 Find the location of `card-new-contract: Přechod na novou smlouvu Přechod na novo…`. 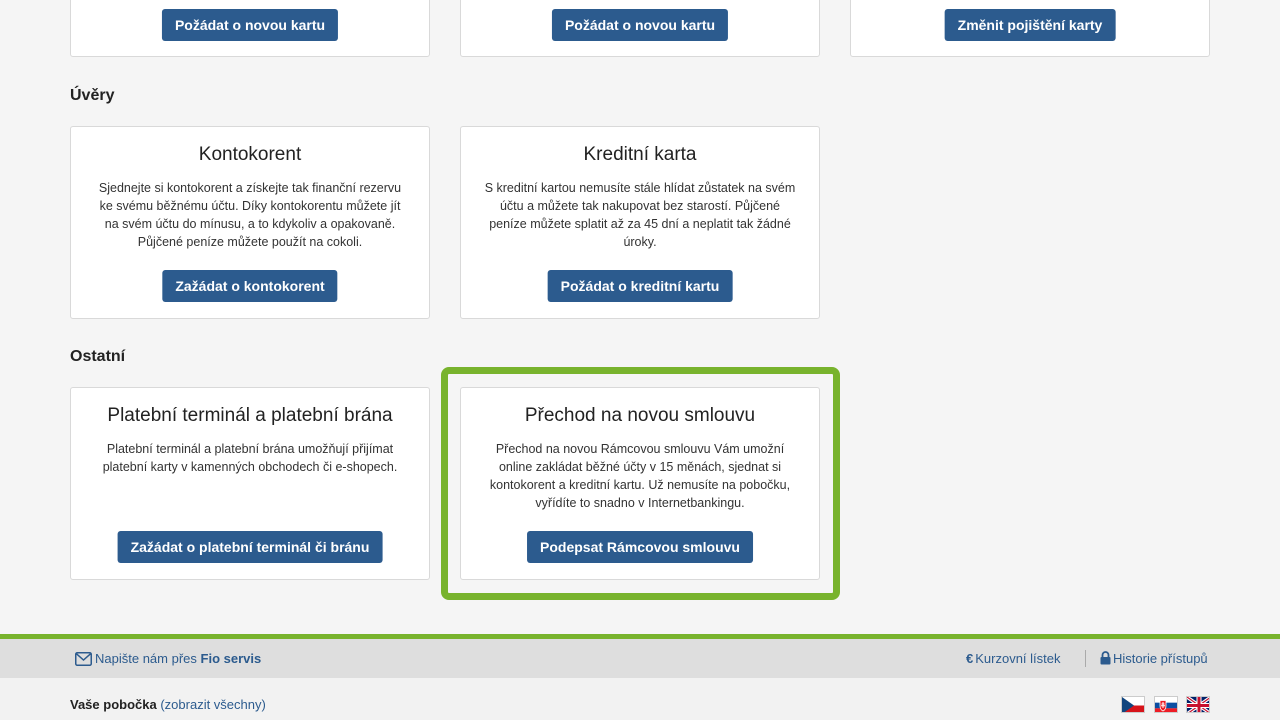

card-new-contract: Přechod na novou smlouvu Přechod na novo… is located at coordinates (640, 483).